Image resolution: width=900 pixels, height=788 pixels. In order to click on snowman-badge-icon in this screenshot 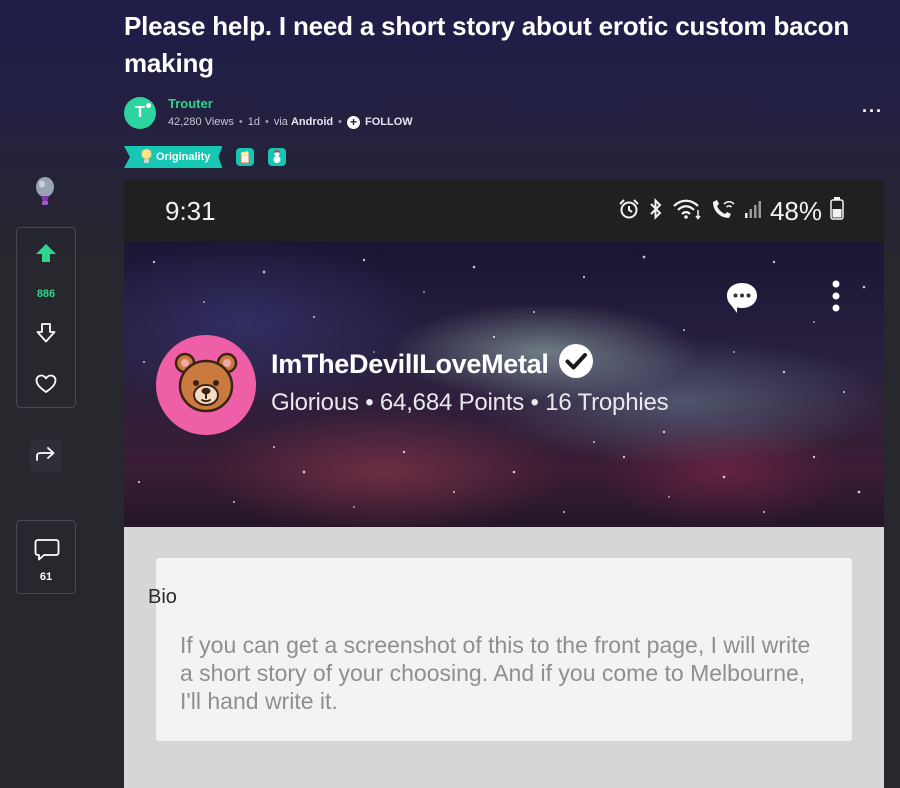, I will do `click(277, 157)`.